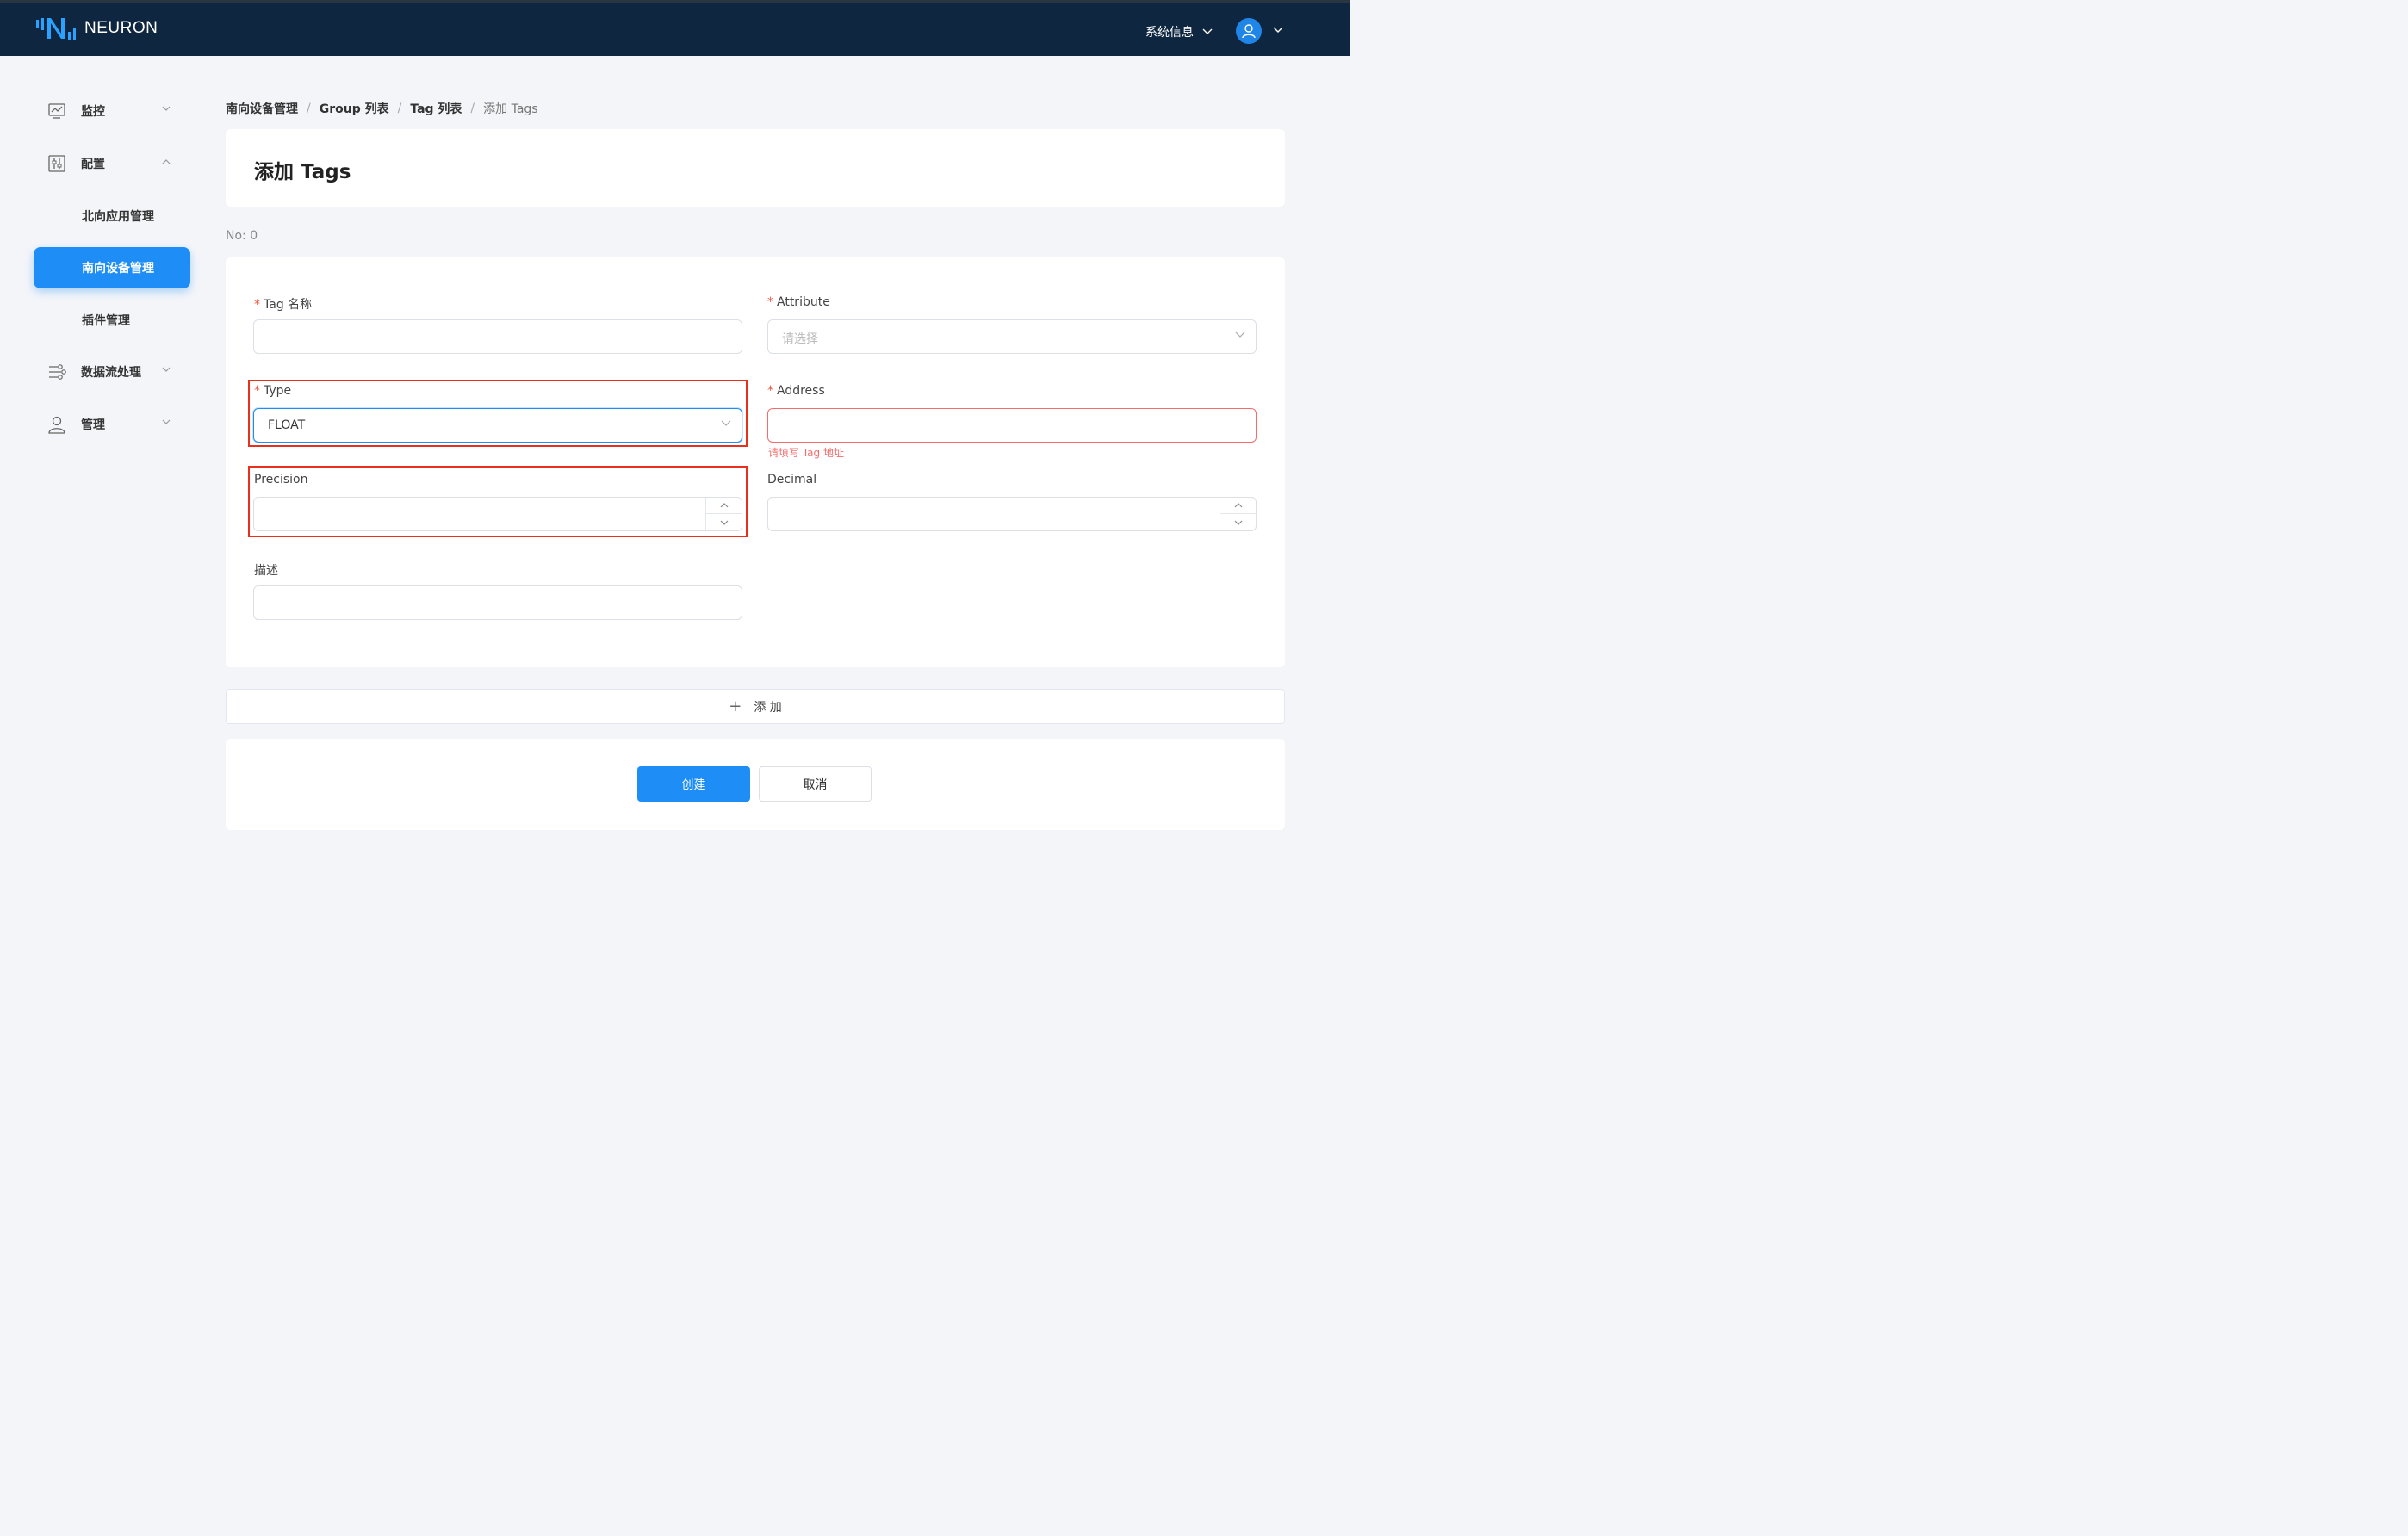 This screenshot has height=1536, width=2408. Describe the element at coordinates (498, 336) in the screenshot. I see `tag-name-input` at that location.